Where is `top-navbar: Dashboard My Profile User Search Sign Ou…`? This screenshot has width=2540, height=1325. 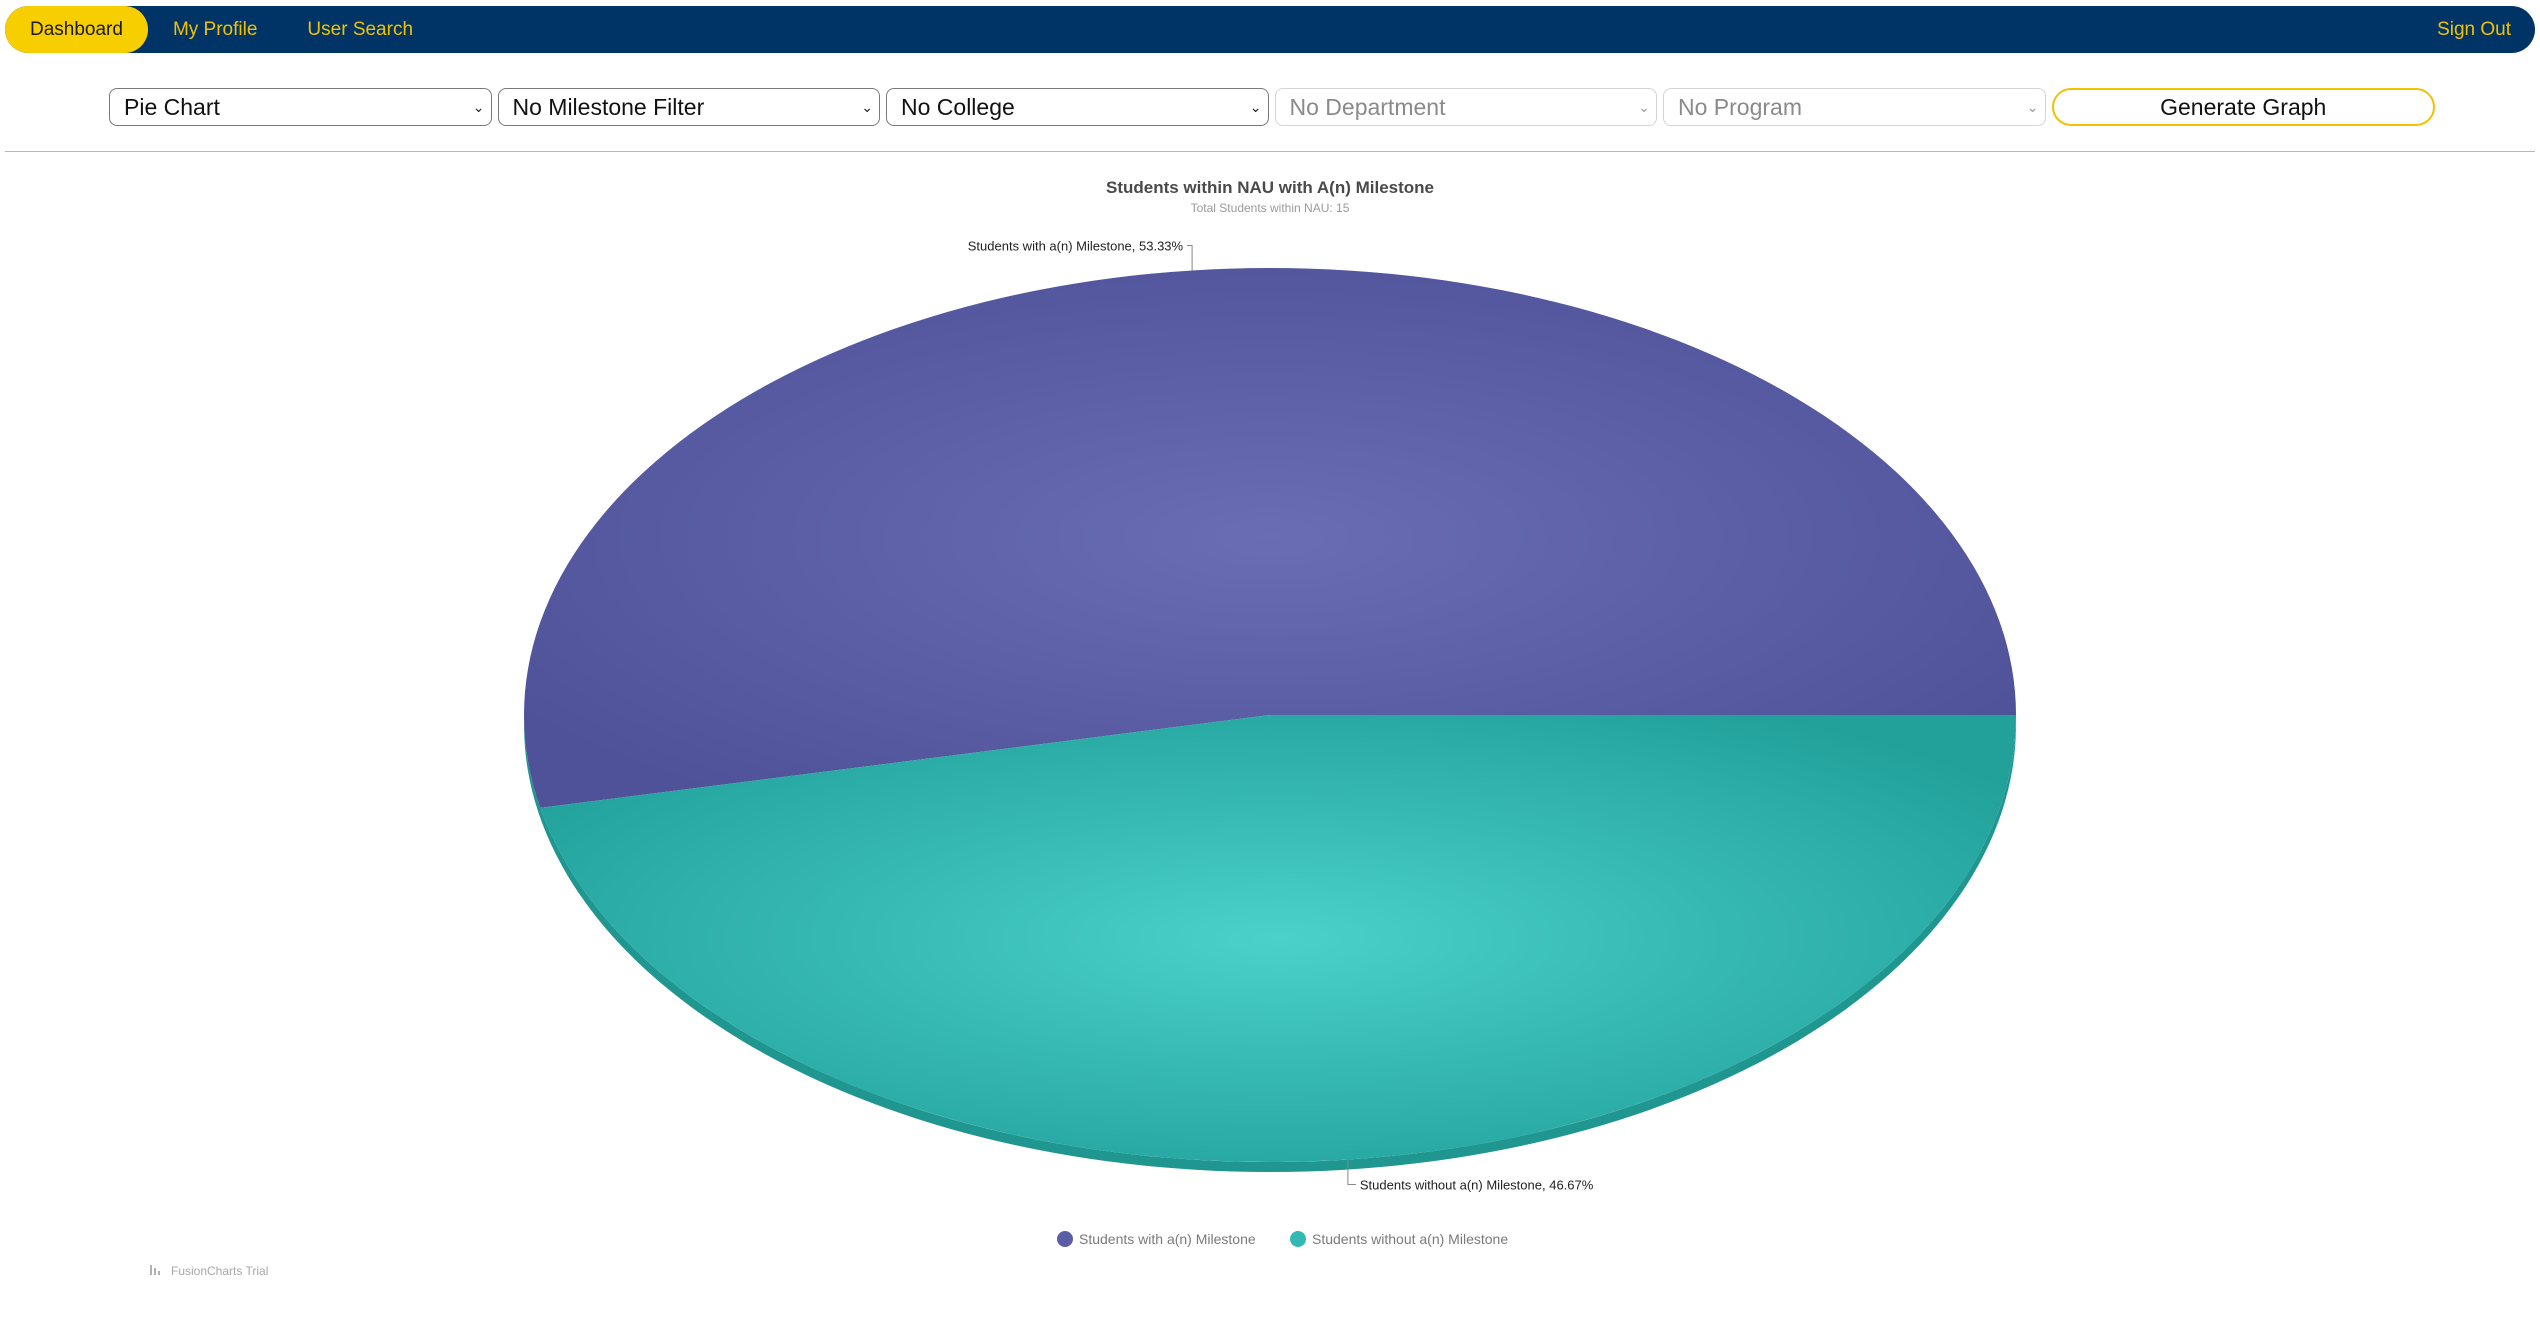
top-navbar: Dashboard My Profile User Search Sign Ou… is located at coordinates (1270, 29).